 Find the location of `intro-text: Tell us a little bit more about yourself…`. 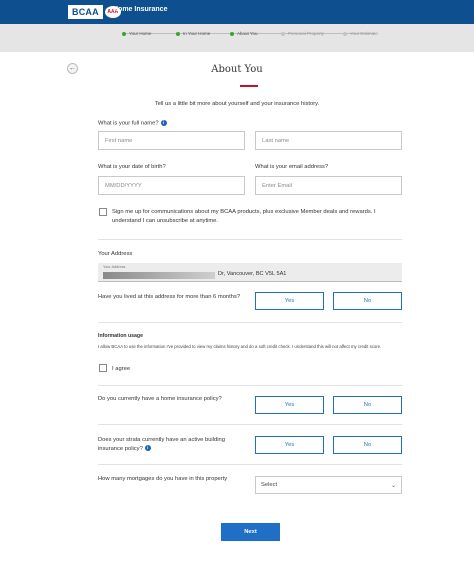

intro-text: Tell us a little bit more about yourself… is located at coordinates (237, 104).